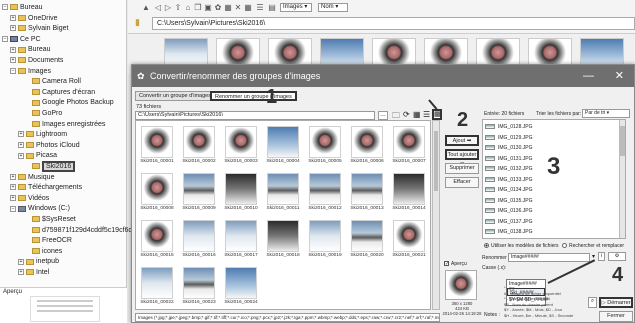 The width and height of the screenshot is (635, 323). I want to click on tree-item: Images enregistrées, so click(63, 124).